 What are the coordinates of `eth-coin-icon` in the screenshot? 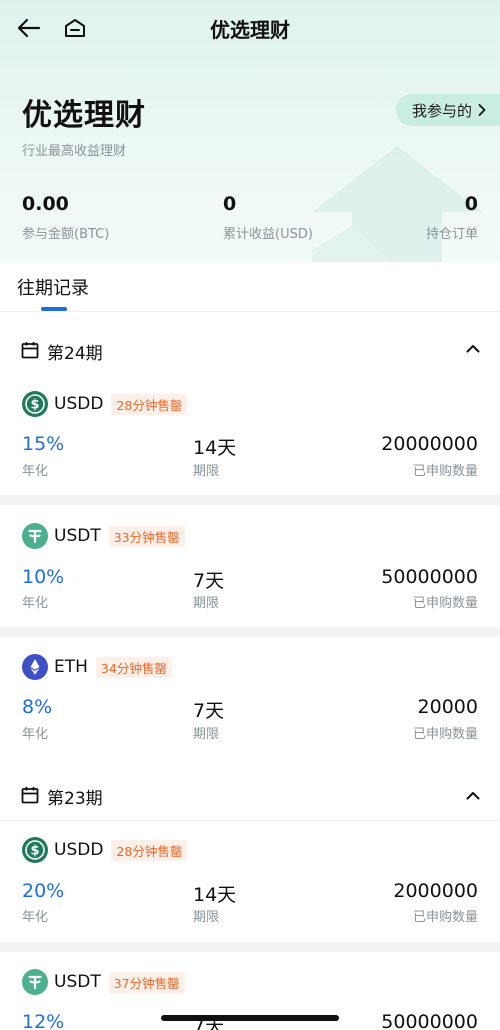 It's located at (35, 667).